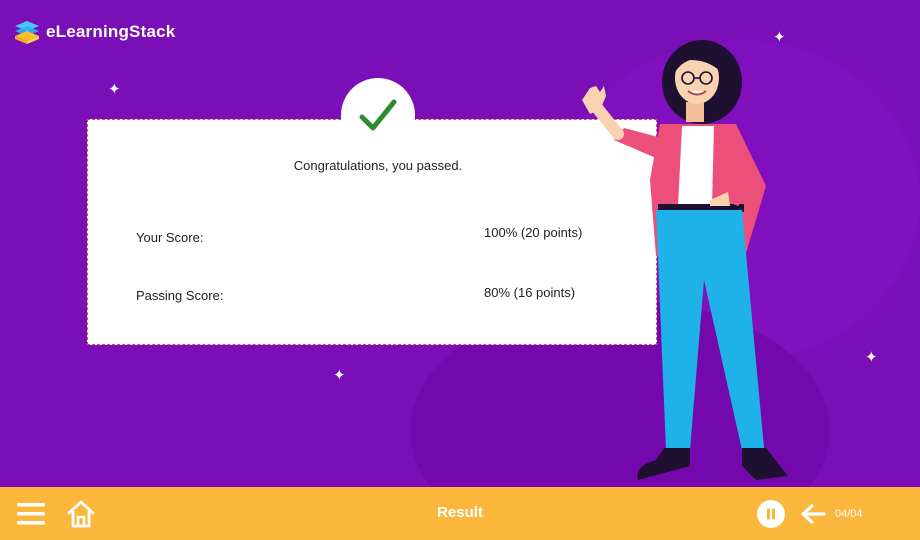 The height and width of the screenshot is (540, 920). I want to click on check-icon, so click(378, 115).